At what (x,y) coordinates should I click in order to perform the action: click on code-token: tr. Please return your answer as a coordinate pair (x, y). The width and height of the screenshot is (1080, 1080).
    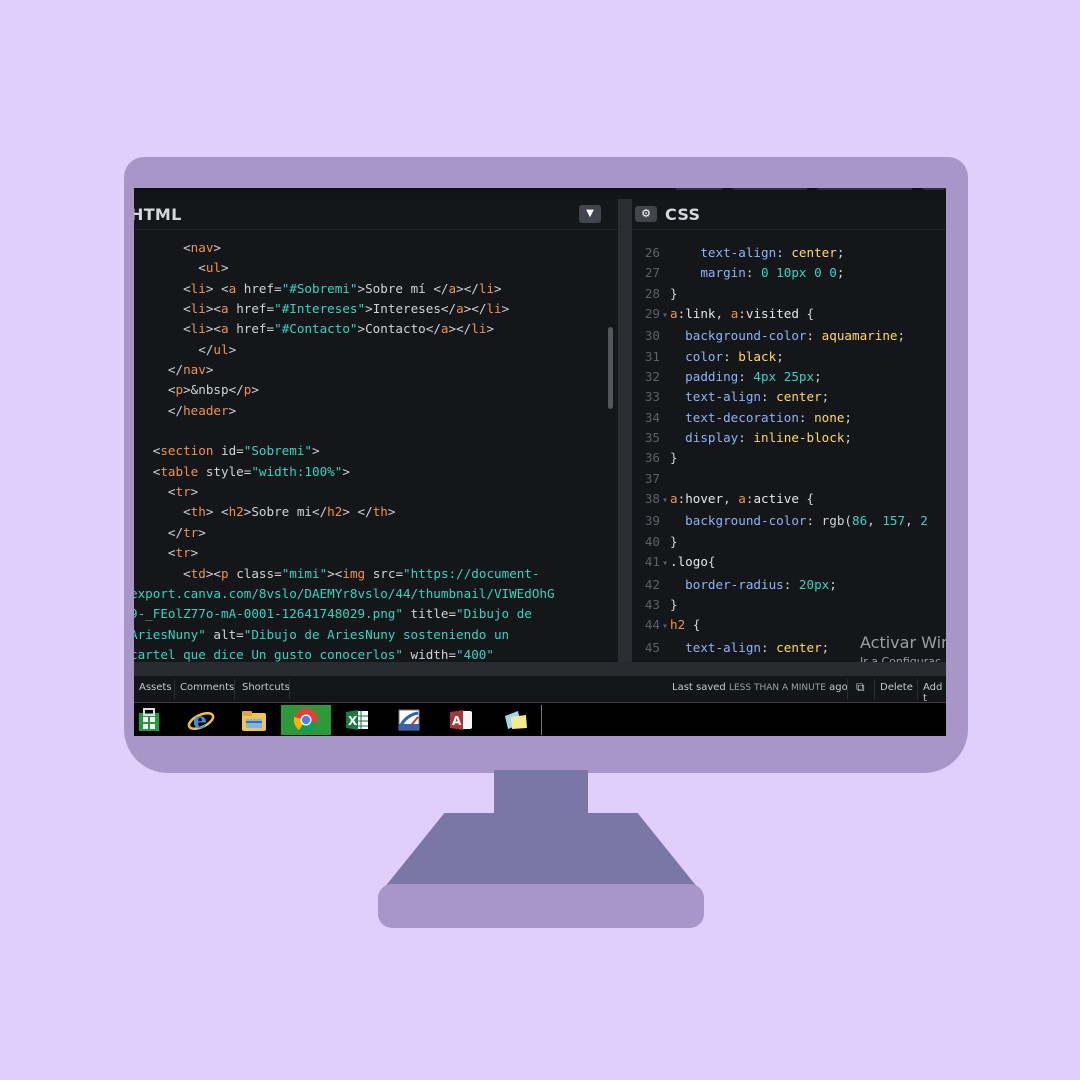
    Looking at the image, I should click on (183, 553).